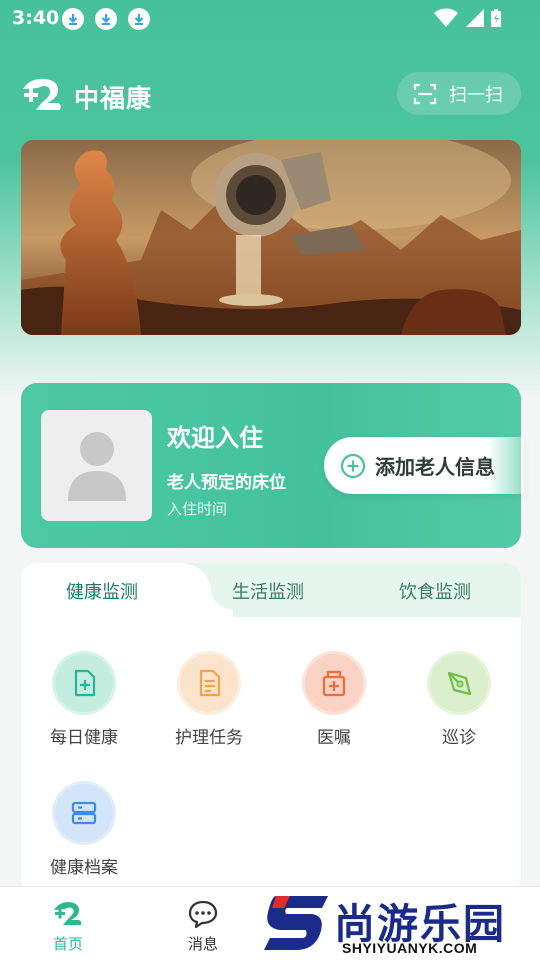  I want to click on cell-signal-icon, so click(475, 18).